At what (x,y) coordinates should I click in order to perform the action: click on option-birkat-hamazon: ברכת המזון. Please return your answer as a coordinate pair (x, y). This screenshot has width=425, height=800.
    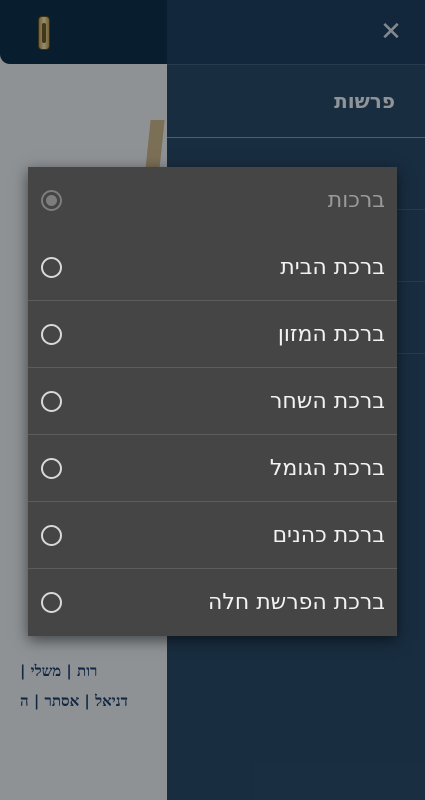
    Looking at the image, I should click on (212, 334).